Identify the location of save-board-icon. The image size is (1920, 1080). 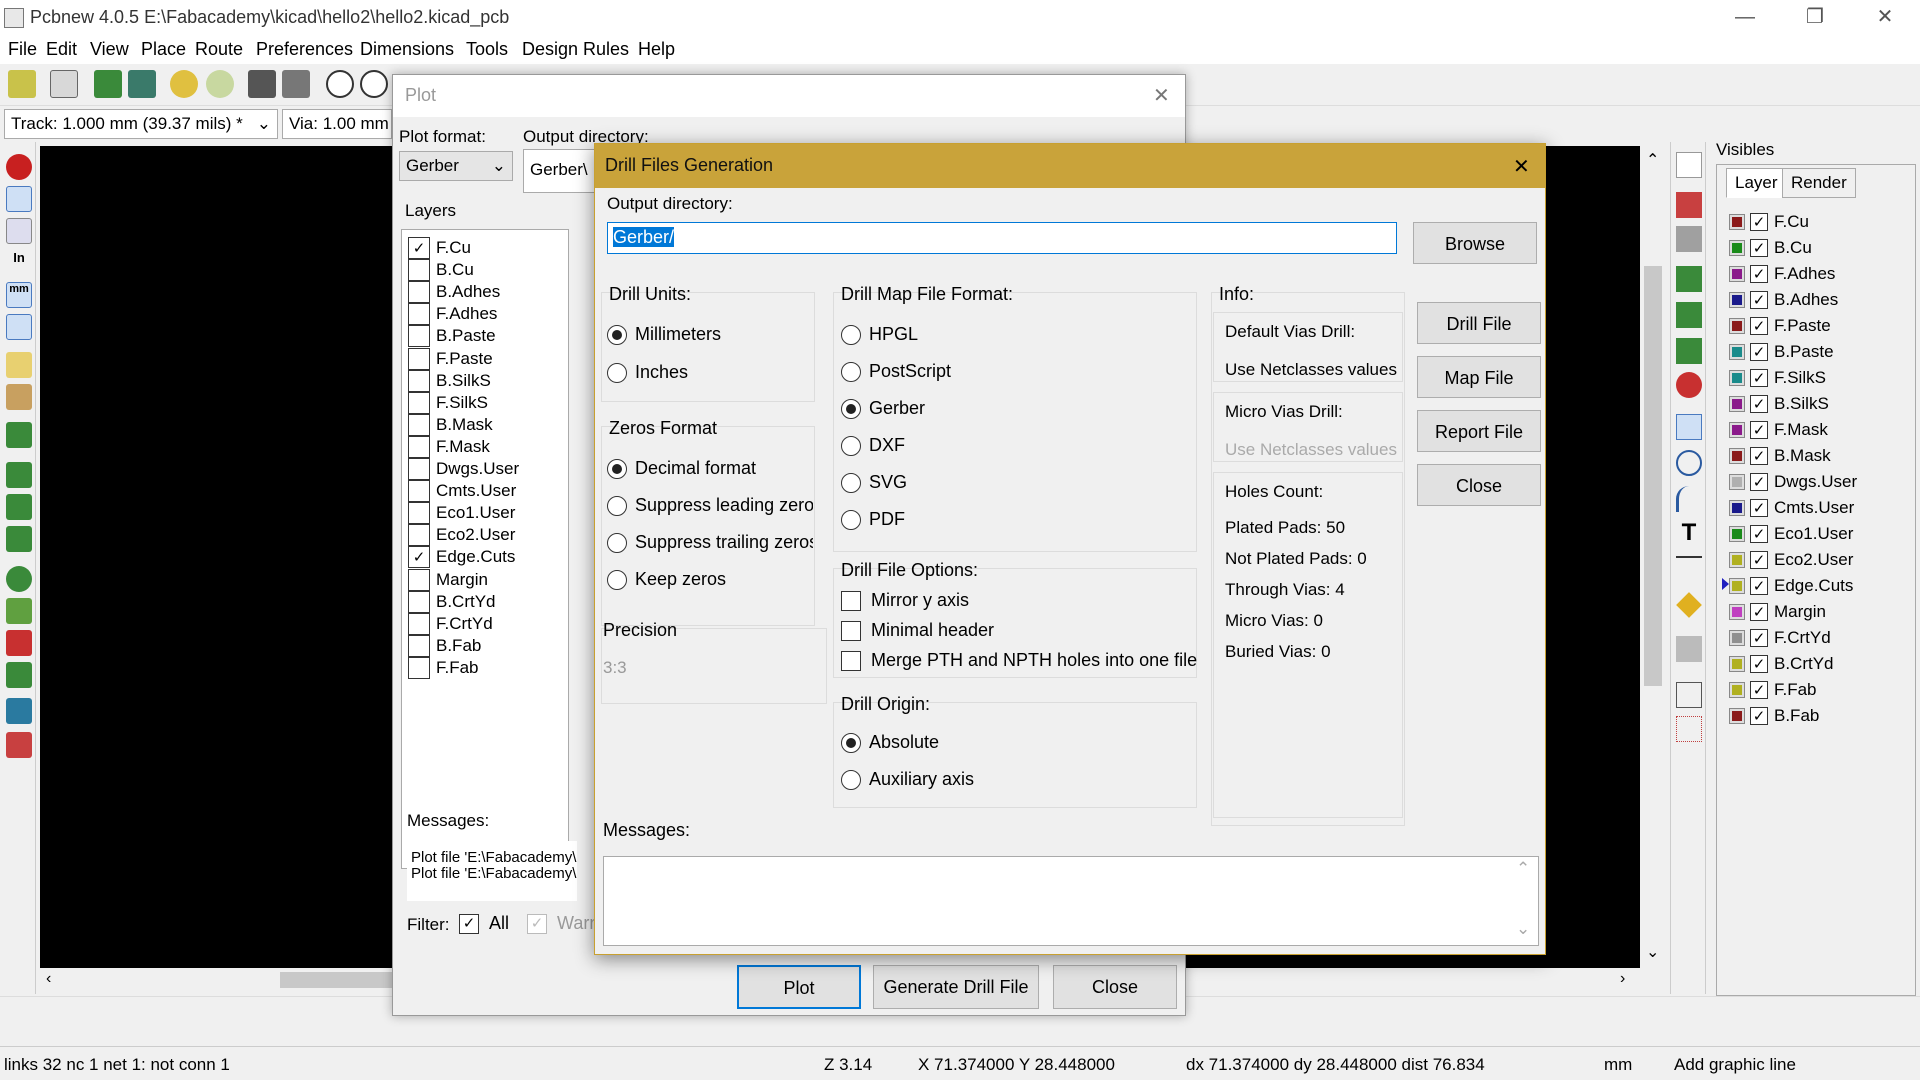
(142, 84).